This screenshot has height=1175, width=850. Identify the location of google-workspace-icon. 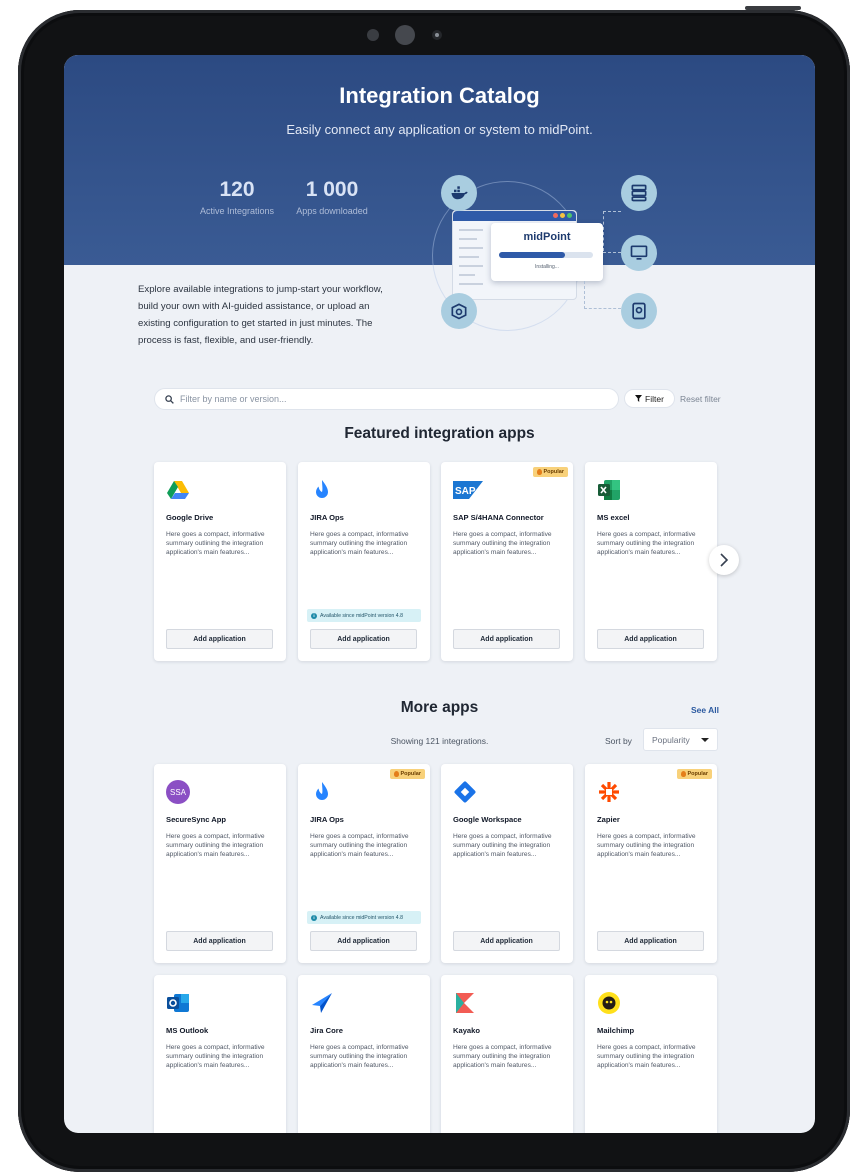
(465, 792).